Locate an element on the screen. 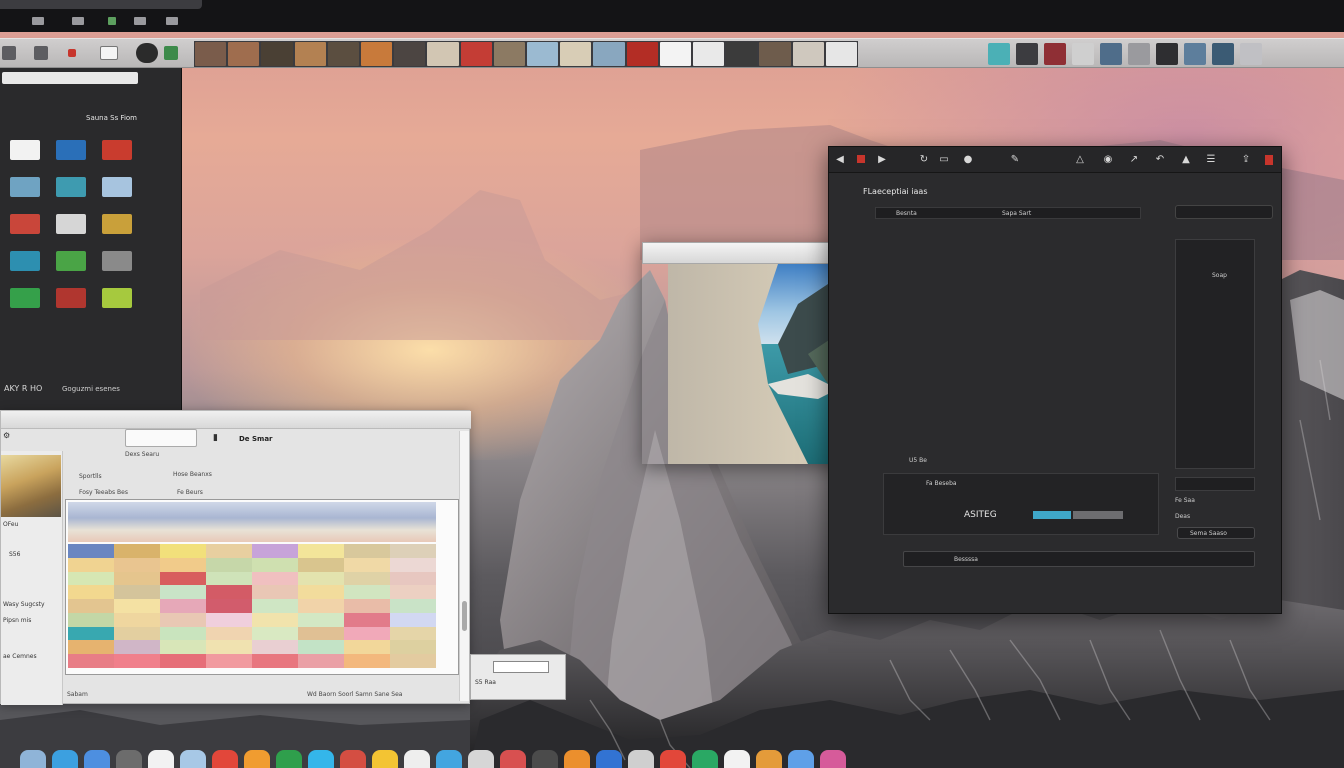  sidebar-item: OFeu is located at coordinates (10, 524).